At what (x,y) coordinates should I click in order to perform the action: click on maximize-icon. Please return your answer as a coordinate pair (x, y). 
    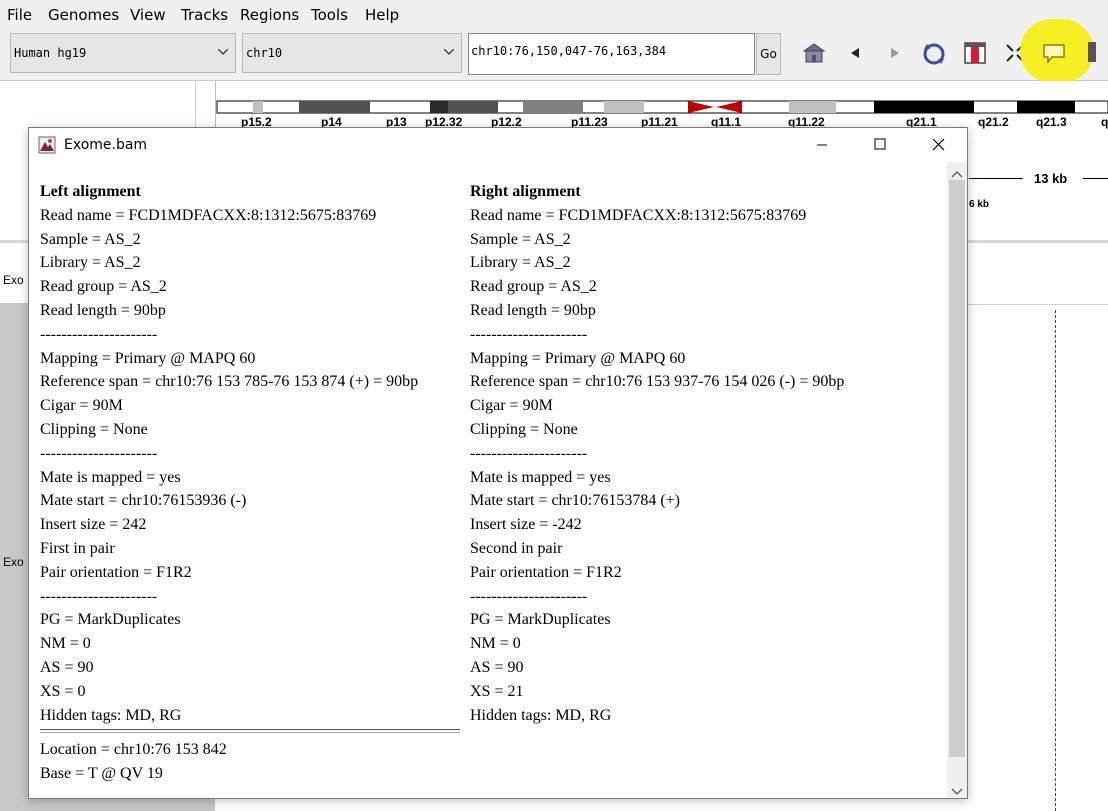
    Looking at the image, I should click on (880, 145).